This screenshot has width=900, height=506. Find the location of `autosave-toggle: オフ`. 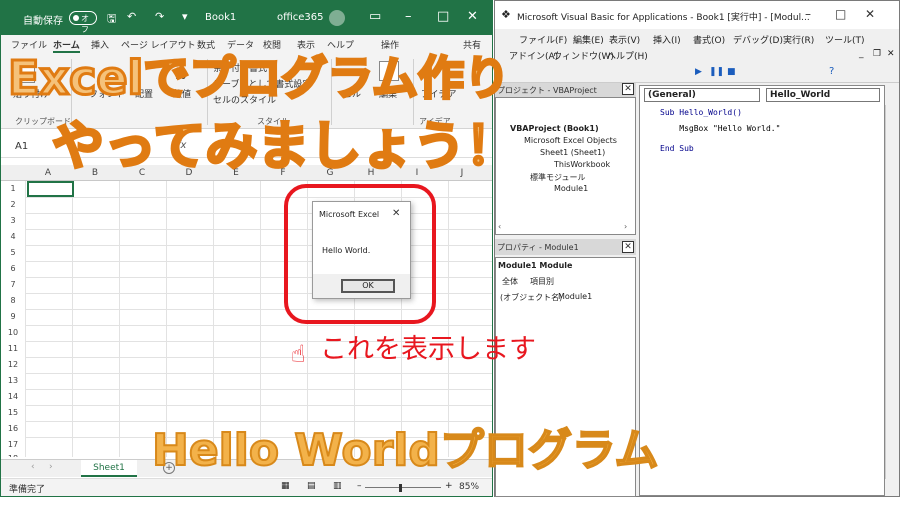

autosave-toggle: オフ is located at coordinates (83, 22).